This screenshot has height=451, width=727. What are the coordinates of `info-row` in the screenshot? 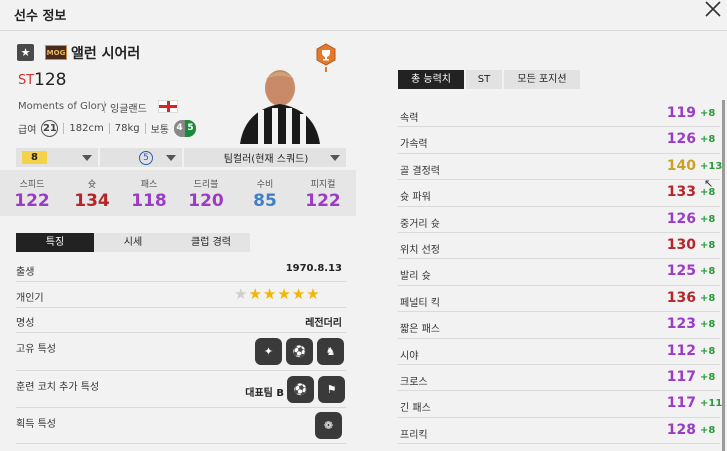 It's located at (181, 320).